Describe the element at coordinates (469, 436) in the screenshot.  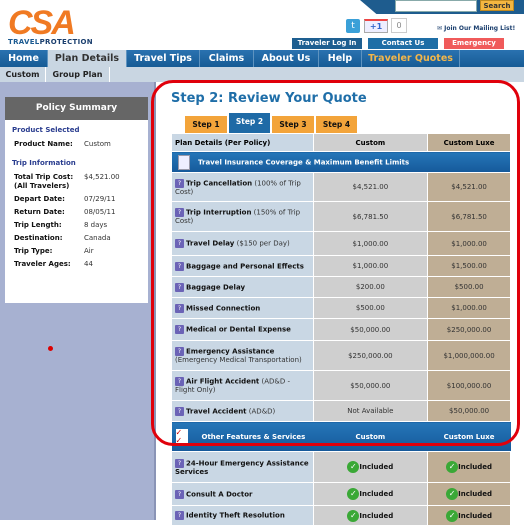
I see `features-col-custom-luxe: Custom Luxe` at that location.